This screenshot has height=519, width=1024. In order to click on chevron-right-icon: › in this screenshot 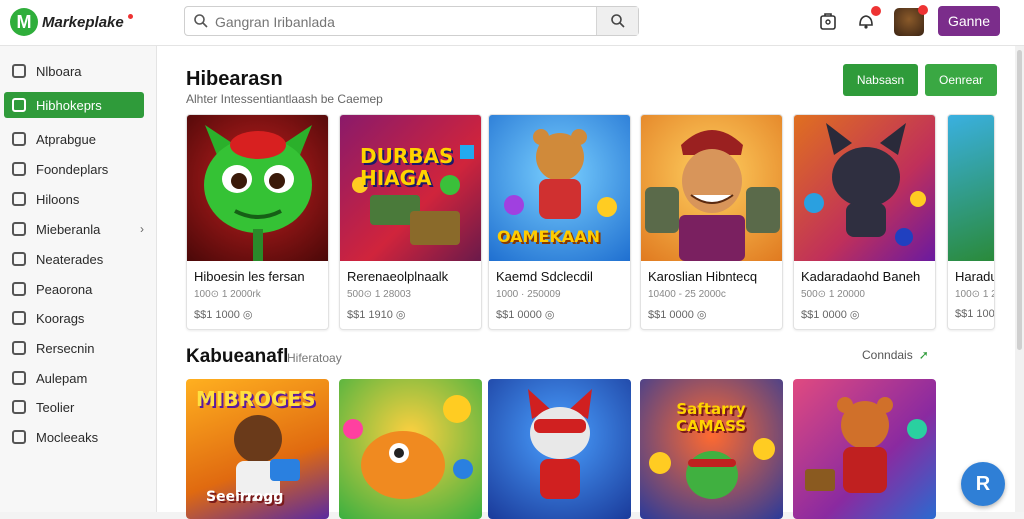, I will do `click(142, 229)`.